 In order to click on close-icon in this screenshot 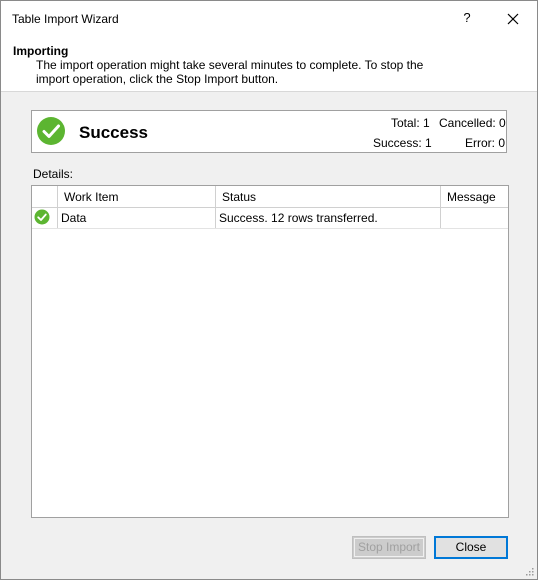, I will do `click(513, 19)`.